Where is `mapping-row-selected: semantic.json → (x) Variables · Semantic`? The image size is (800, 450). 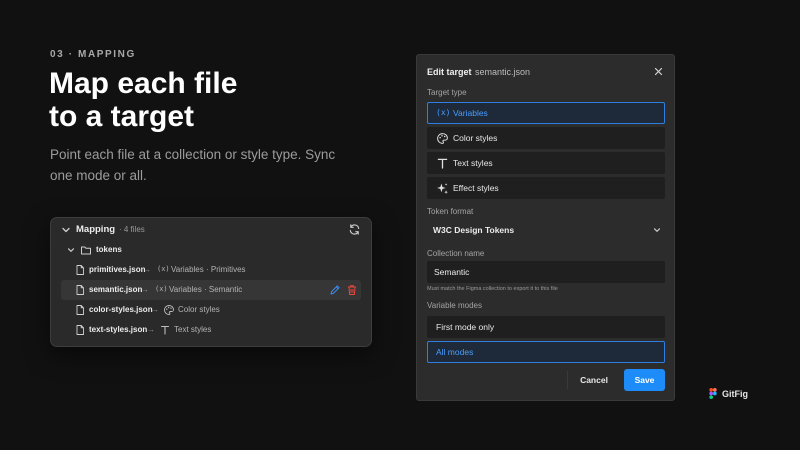 mapping-row-selected: semantic.json → (x) Variables · Semantic is located at coordinates (211, 290).